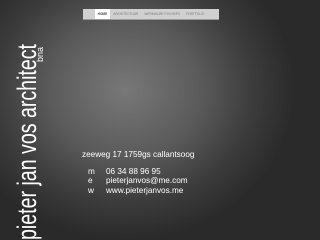  What do you see at coordinates (91, 190) in the screenshot?
I see `website-label: w` at bounding box center [91, 190].